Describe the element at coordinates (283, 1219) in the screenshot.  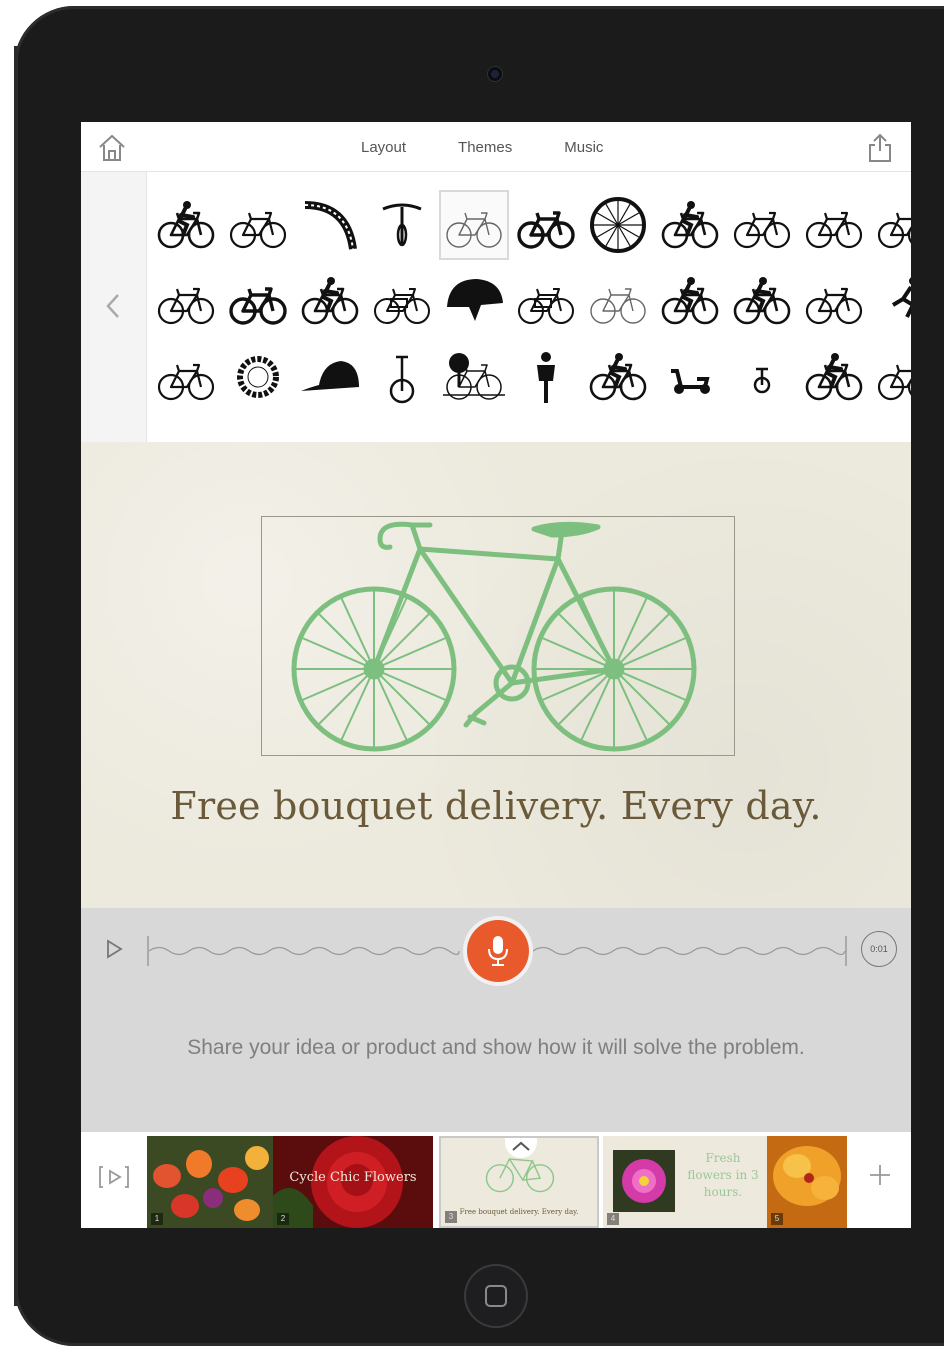
I see `thumbnail-number: 2` at that location.